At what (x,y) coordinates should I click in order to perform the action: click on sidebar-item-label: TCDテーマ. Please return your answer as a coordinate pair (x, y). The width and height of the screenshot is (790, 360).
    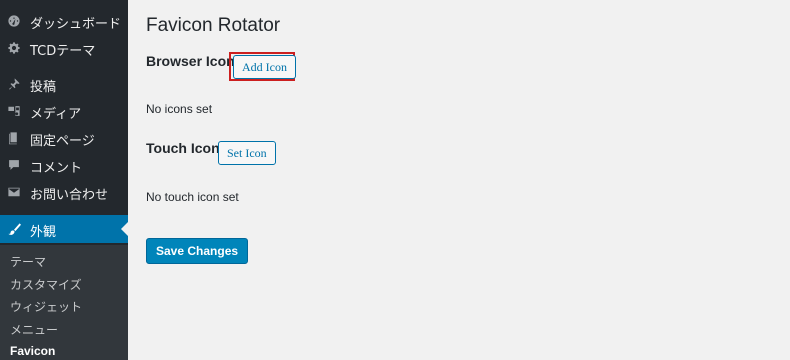
    Looking at the image, I should click on (63, 51).